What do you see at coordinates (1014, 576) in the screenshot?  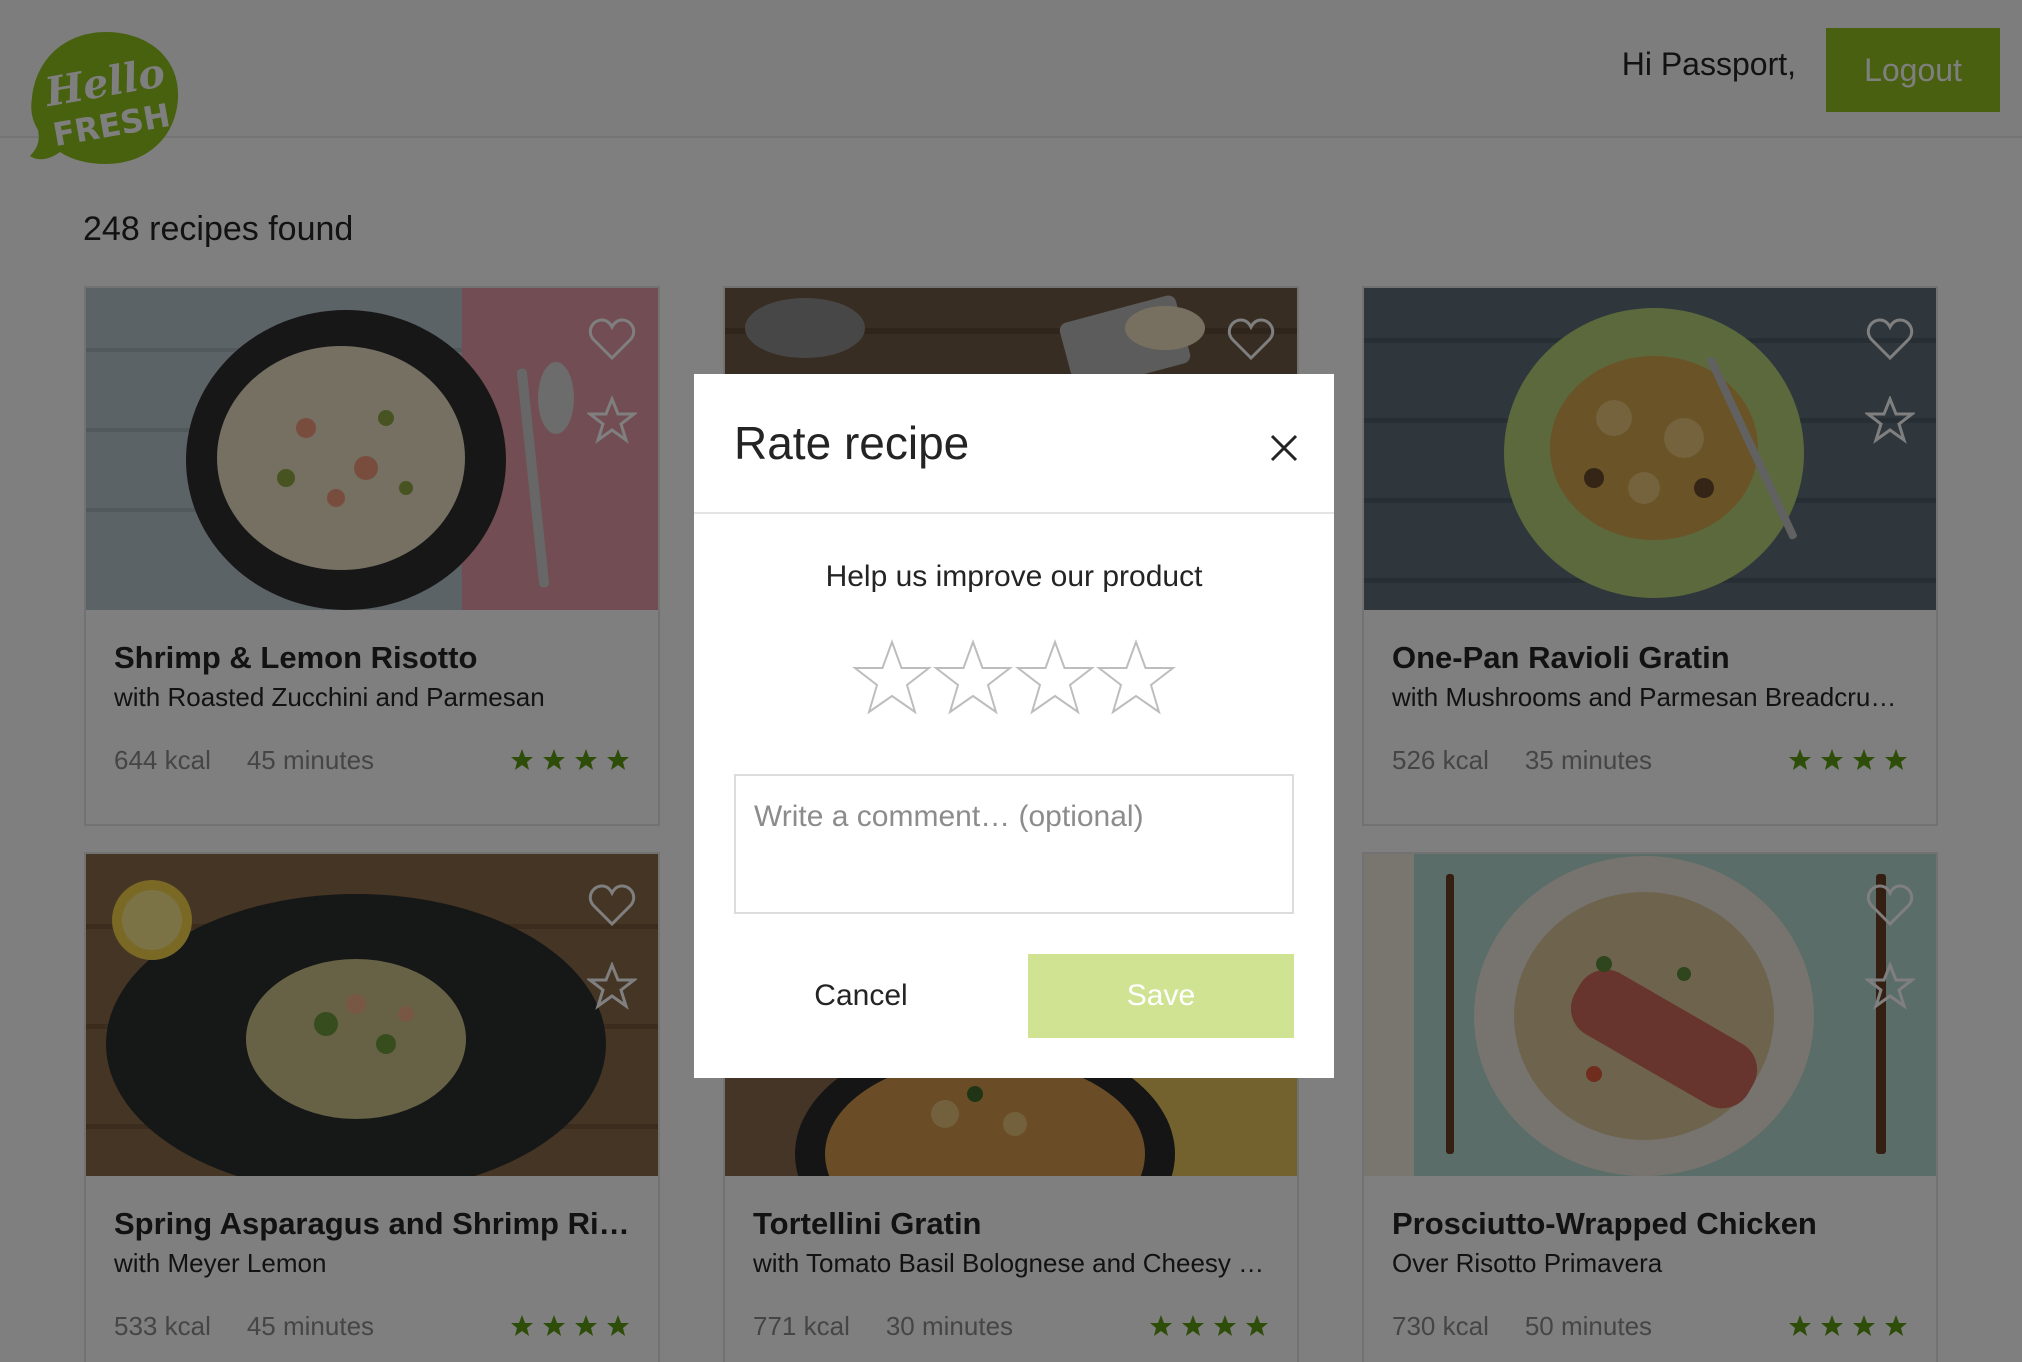 I see `dialog-subtitle: Help us improve our product` at bounding box center [1014, 576].